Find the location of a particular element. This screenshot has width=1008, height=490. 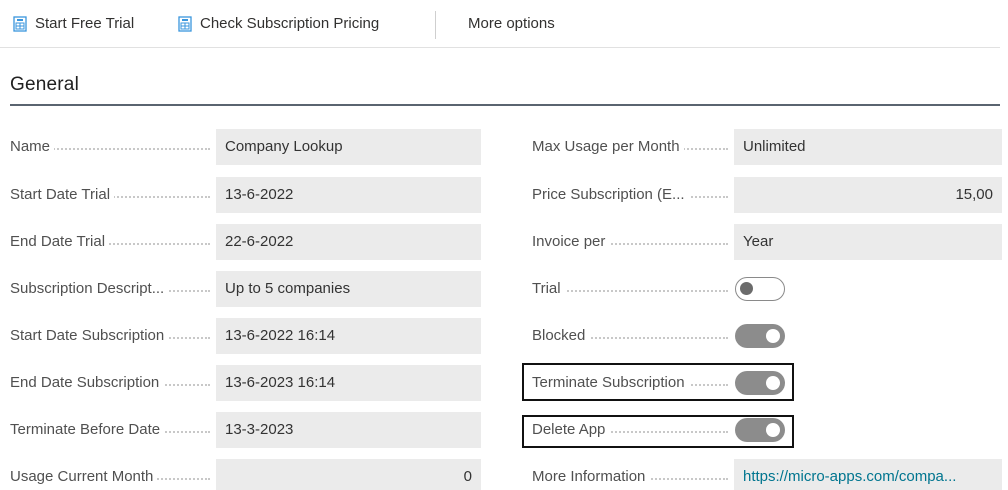

field-label: Usage Current Month is located at coordinates (84, 476).